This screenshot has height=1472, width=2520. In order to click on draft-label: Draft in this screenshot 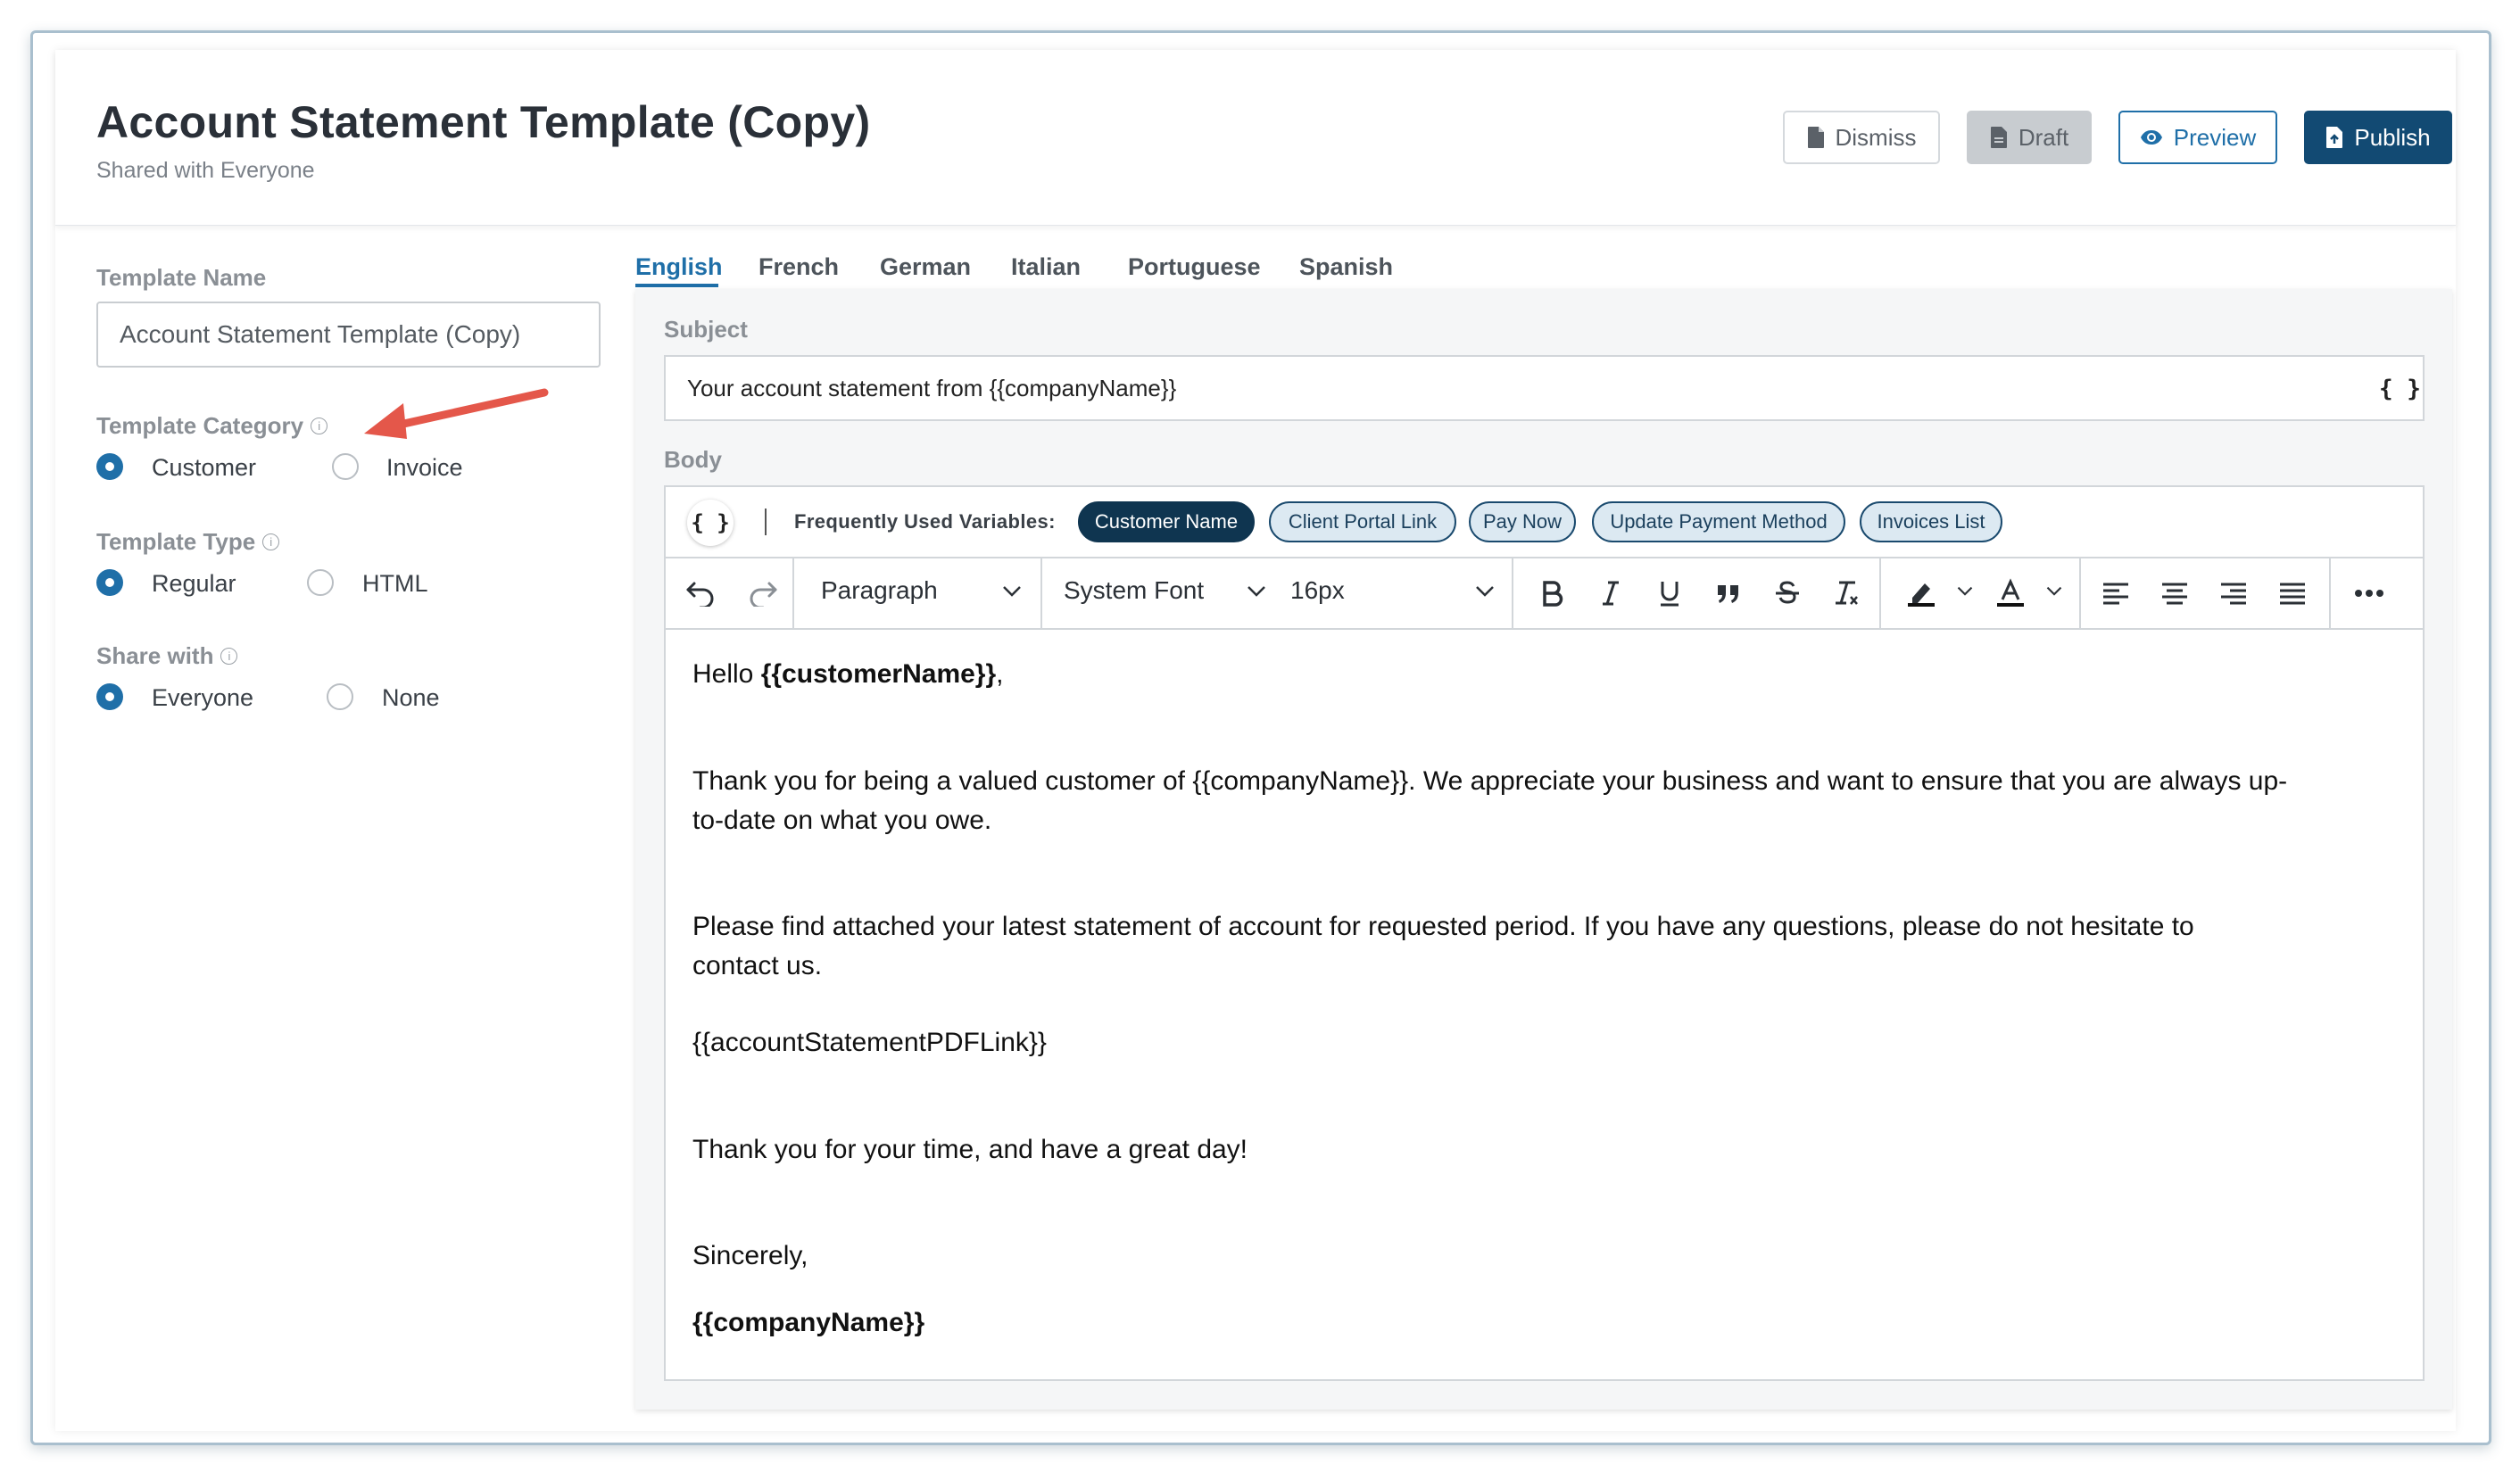, I will do `click(2044, 137)`.